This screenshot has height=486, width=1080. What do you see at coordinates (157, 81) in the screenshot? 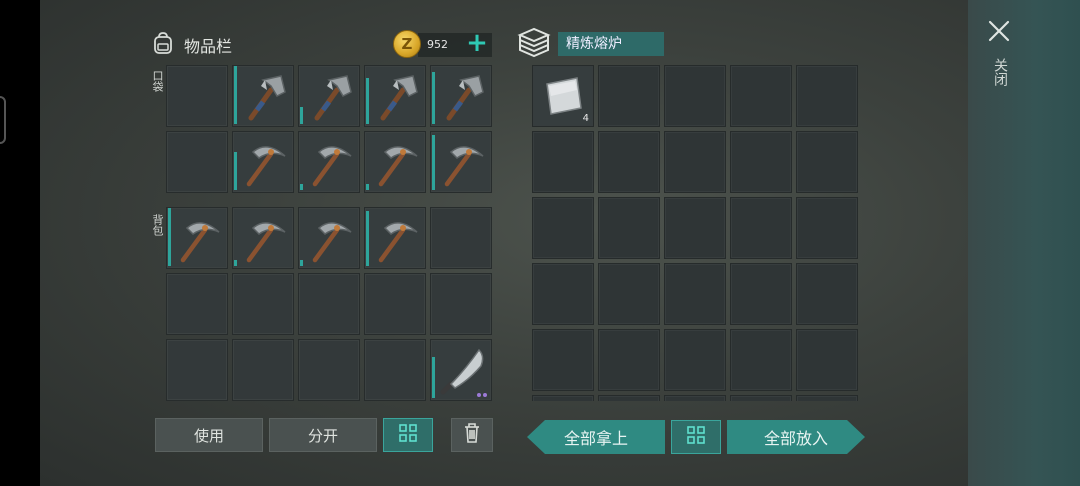
I see `pocket-label: 口袋` at bounding box center [157, 81].